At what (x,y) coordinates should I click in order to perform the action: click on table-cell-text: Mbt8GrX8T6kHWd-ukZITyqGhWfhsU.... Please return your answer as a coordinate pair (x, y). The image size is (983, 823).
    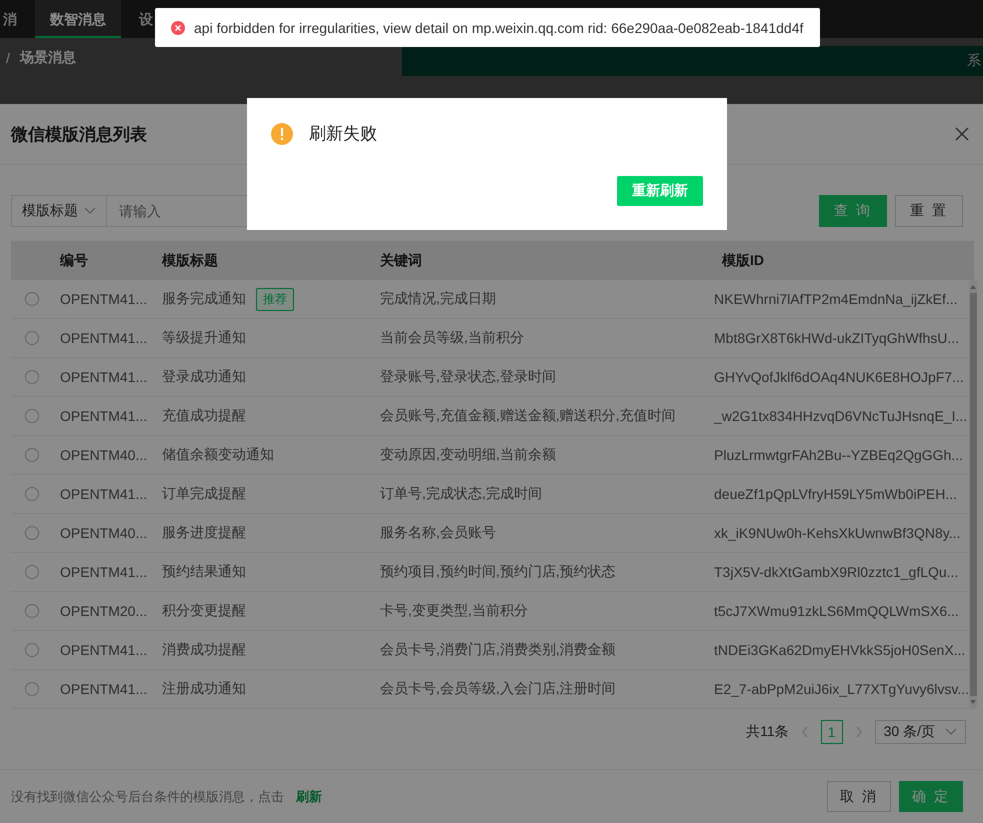
    Looking at the image, I should click on (836, 338).